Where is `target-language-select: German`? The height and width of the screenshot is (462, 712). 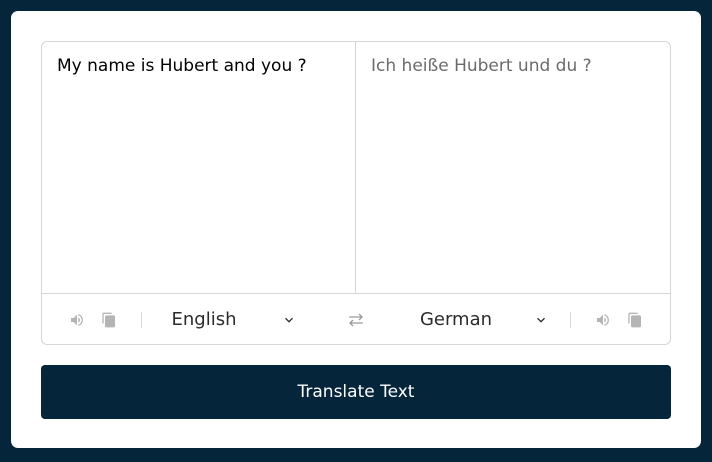
target-language-select: German is located at coordinates (482, 319).